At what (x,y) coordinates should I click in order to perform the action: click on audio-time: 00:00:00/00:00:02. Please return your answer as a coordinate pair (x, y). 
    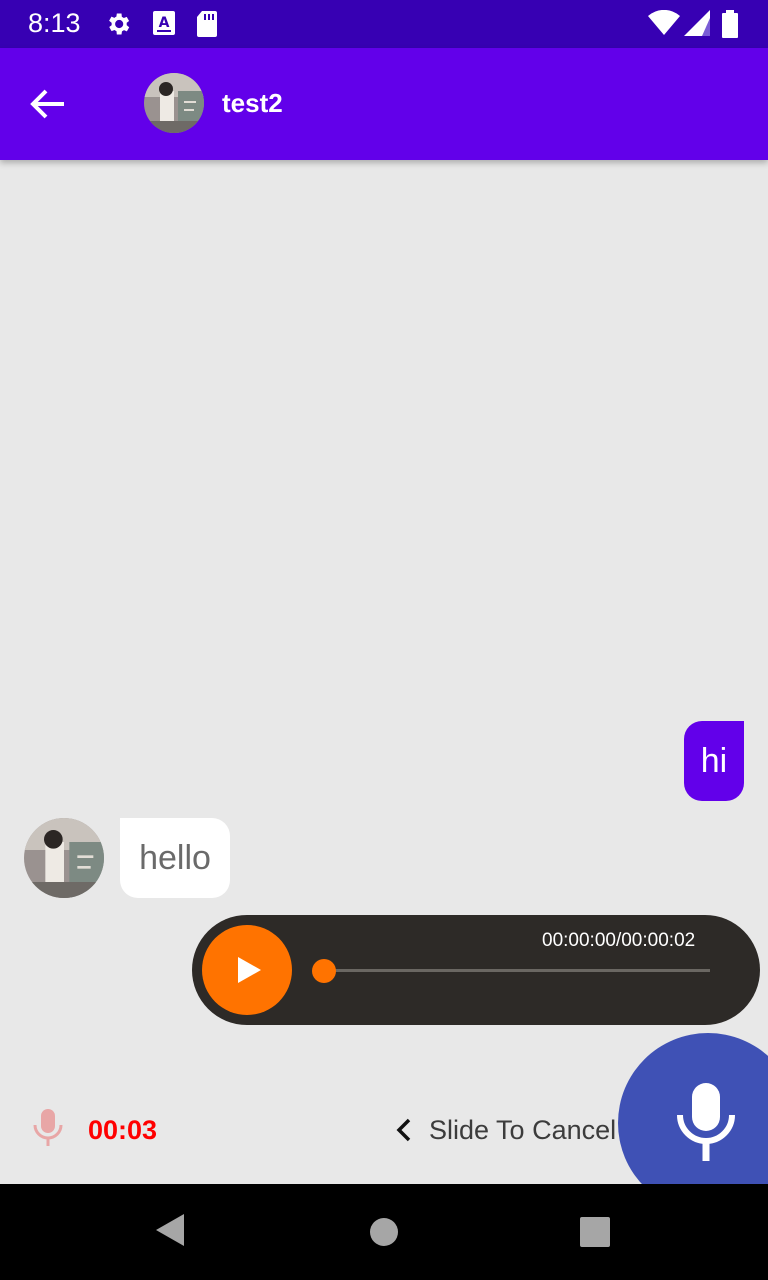
    Looking at the image, I should click on (619, 940).